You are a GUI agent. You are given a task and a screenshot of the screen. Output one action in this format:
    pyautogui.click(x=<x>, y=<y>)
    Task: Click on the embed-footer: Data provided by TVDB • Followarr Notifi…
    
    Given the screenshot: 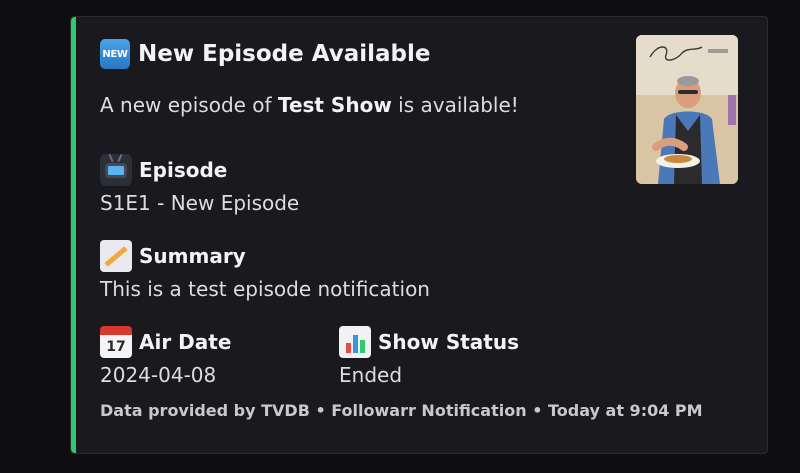 What is the action you would take?
    pyautogui.click(x=401, y=410)
    